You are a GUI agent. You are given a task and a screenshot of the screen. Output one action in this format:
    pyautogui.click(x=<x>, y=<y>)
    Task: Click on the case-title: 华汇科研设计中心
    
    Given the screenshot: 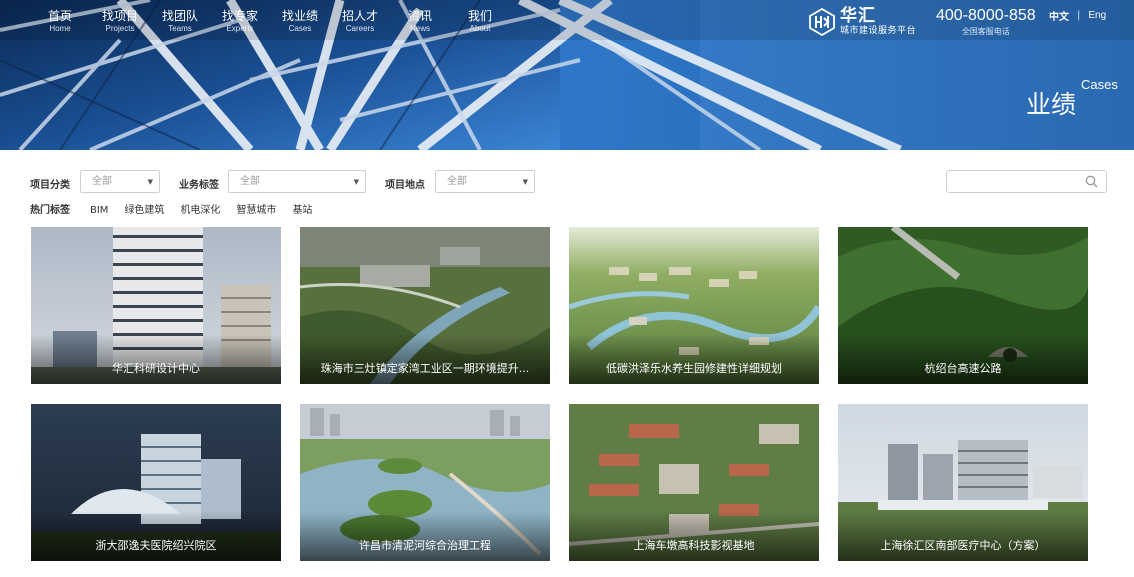 What is the action you would take?
    pyautogui.click(x=156, y=368)
    